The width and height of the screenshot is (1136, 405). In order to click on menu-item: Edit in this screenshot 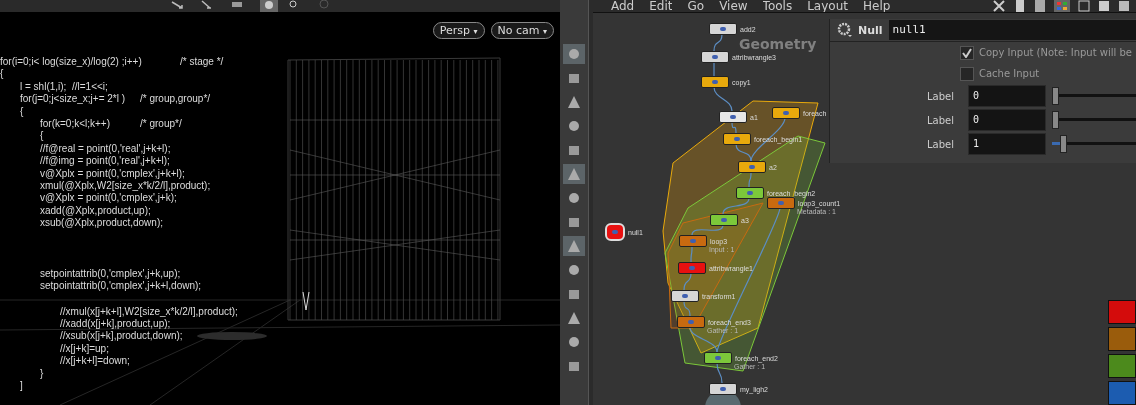, I will do `click(661, 6)`.